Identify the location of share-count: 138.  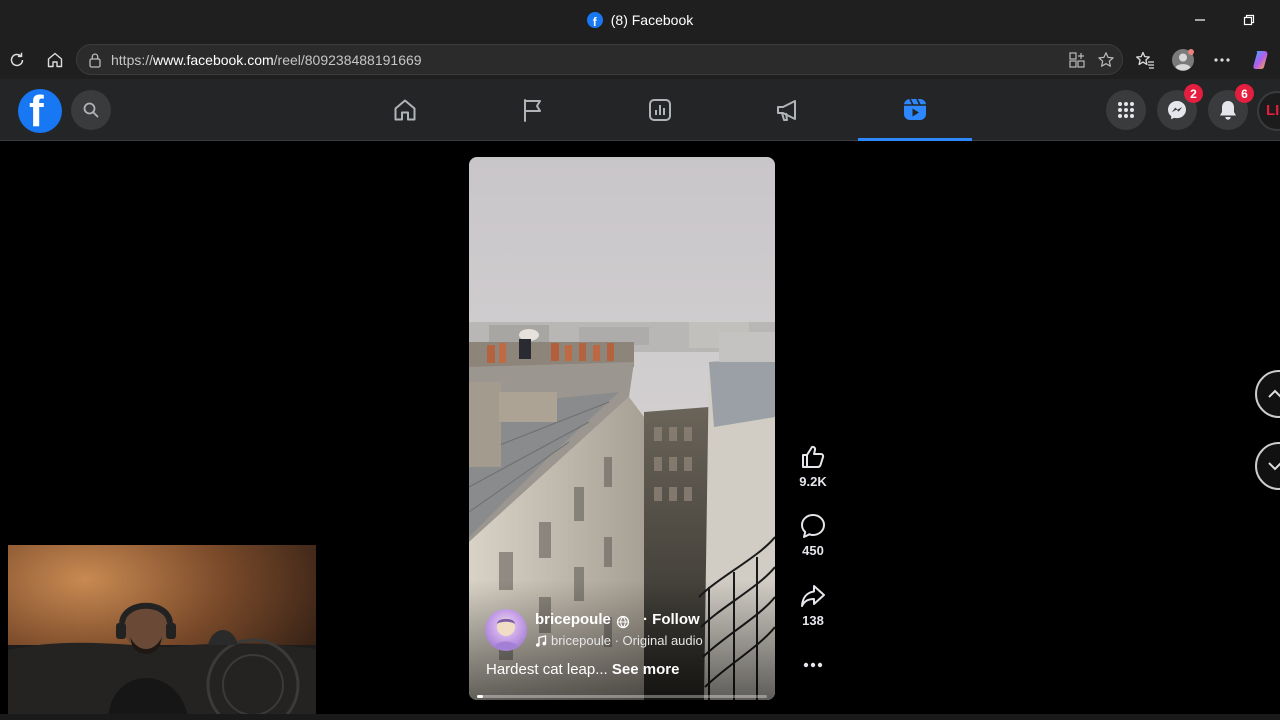
(813, 620).